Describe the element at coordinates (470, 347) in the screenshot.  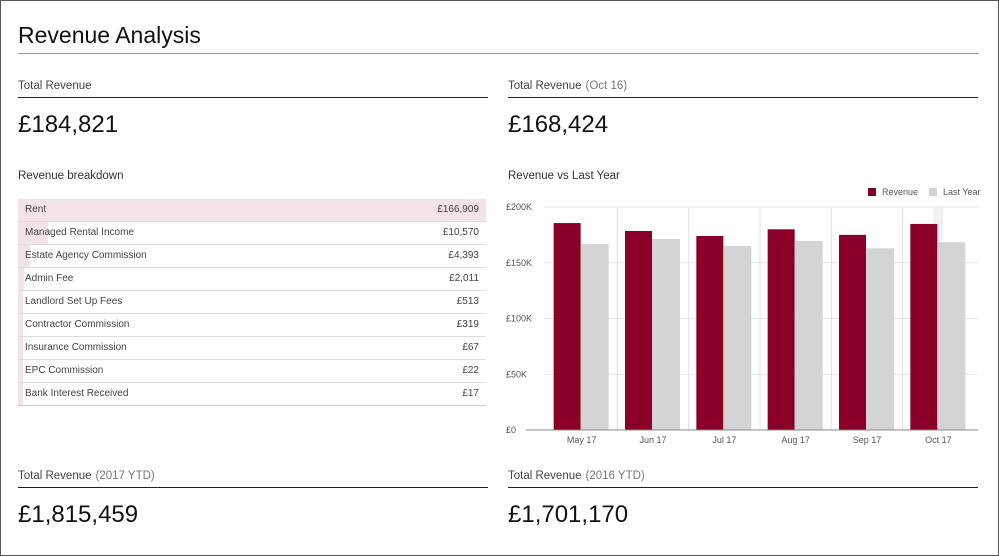
I see `breakdown-row-value: £67` at that location.